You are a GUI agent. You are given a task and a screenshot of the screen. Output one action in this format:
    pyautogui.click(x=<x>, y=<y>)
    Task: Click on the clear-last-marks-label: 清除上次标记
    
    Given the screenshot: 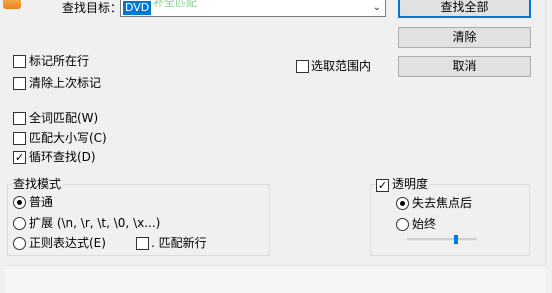 What is the action you would take?
    pyautogui.click(x=65, y=83)
    